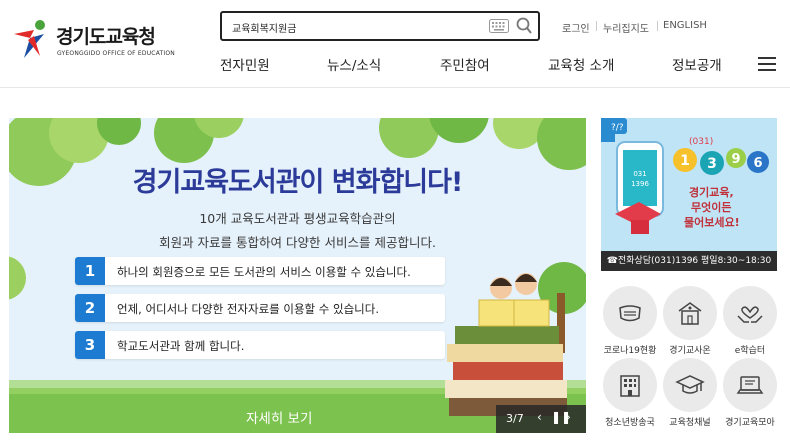  I want to click on building-icon, so click(630, 386).